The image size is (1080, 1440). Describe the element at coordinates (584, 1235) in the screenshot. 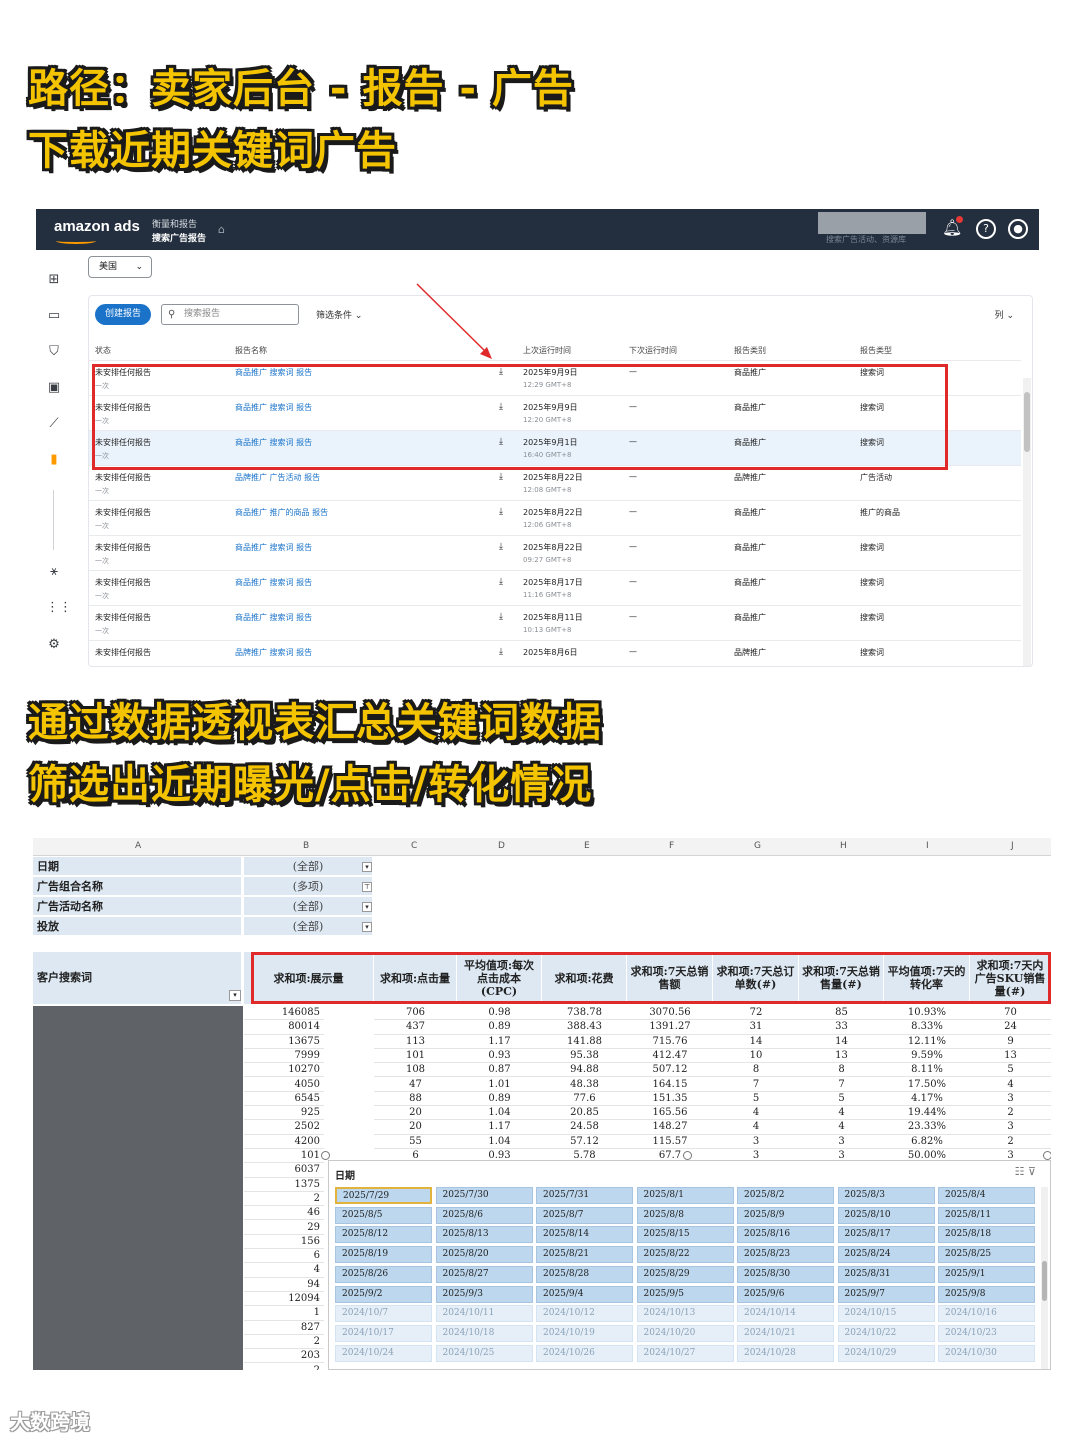

I see `slicer-date-button: 2025/8/14` at that location.